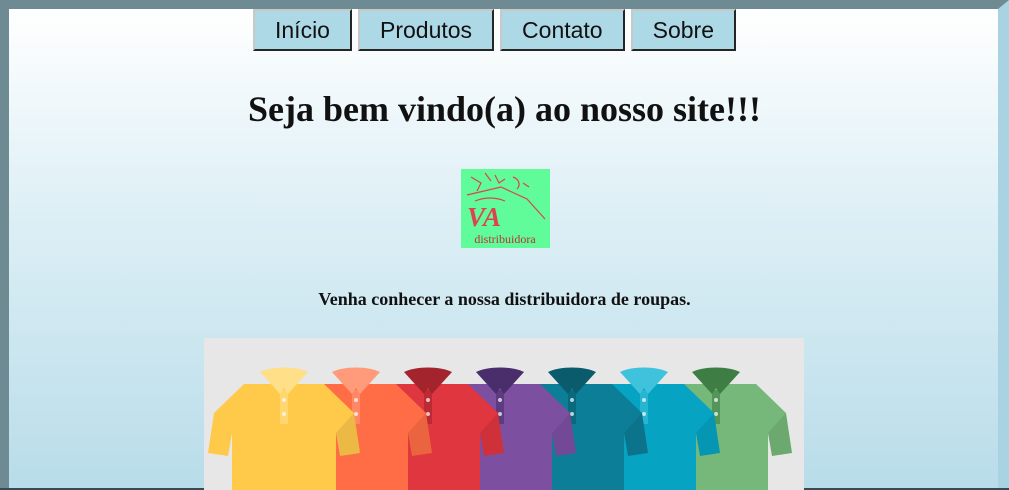 The width and height of the screenshot is (1009, 490). What do you see at coordinates (504, 109) in the screenshot?
I see `page-title: Seja bem vindo(a) ao nosso site!!!` at bounding box center [504, 109].